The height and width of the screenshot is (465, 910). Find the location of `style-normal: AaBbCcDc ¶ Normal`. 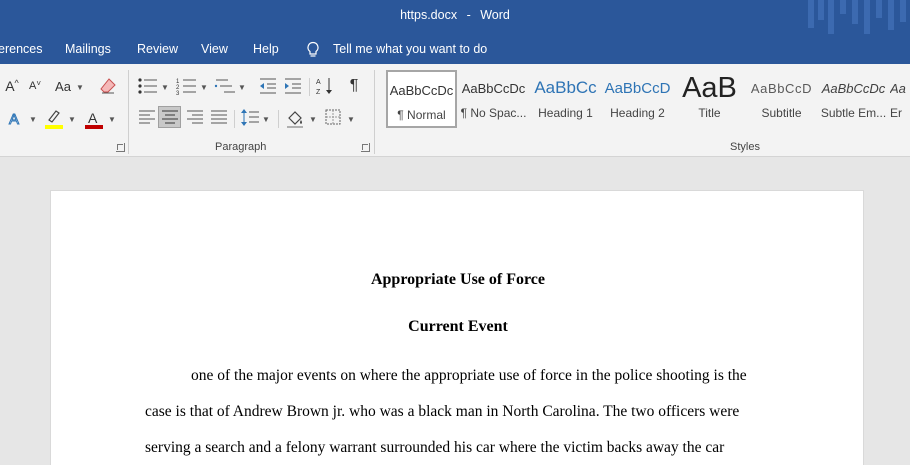

style-normal: AaBbCcDc ¶ Normal is located at coordinates (421, 99).